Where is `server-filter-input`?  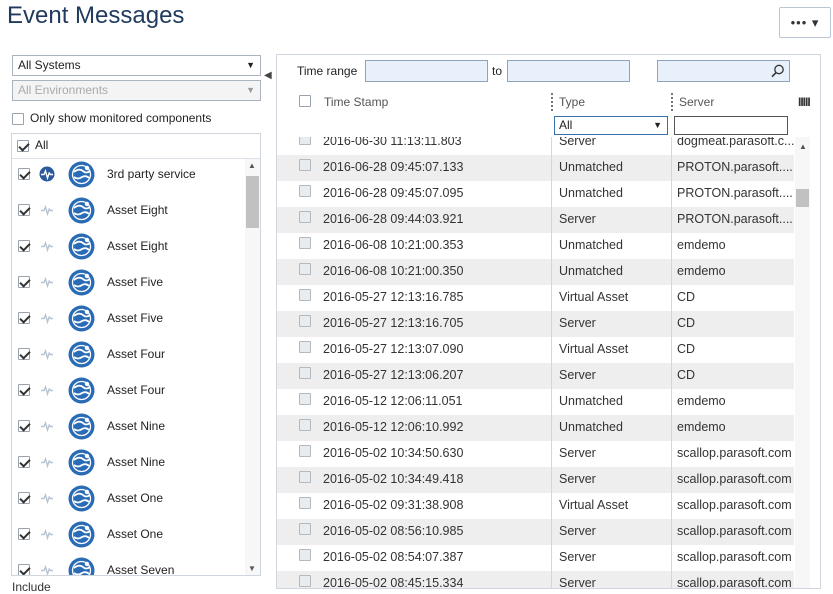 server-filter-input is located at coordinates (731, 125).